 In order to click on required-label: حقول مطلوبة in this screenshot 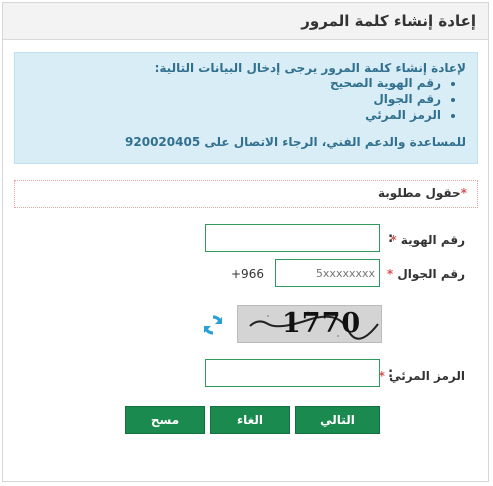, I will do `click(419, 193)`.